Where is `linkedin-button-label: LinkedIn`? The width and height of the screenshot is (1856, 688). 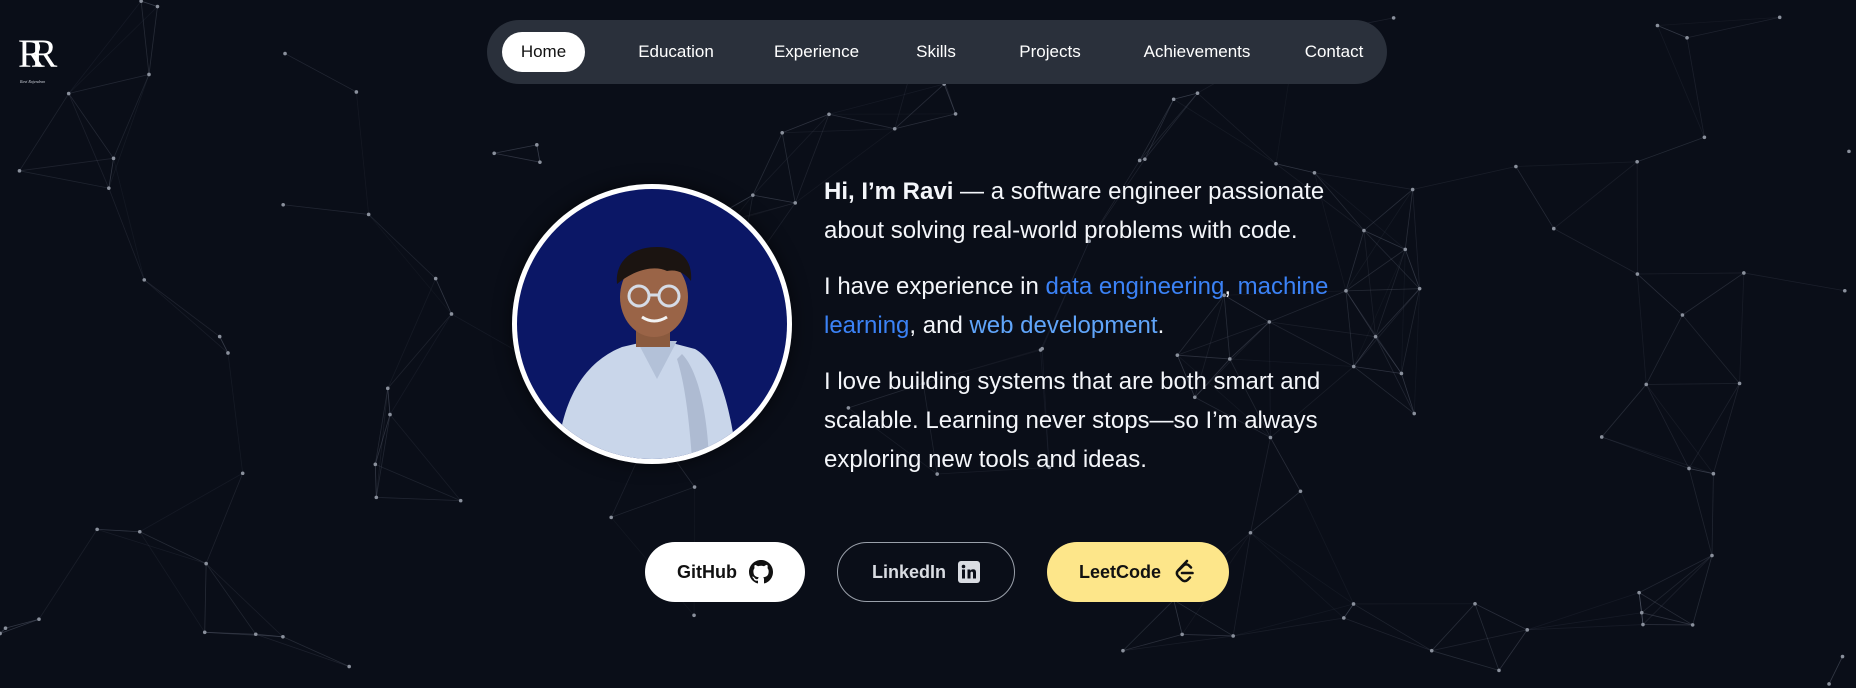
linkedin-button-label: LinkedIn is located at coordinates (908, 571).